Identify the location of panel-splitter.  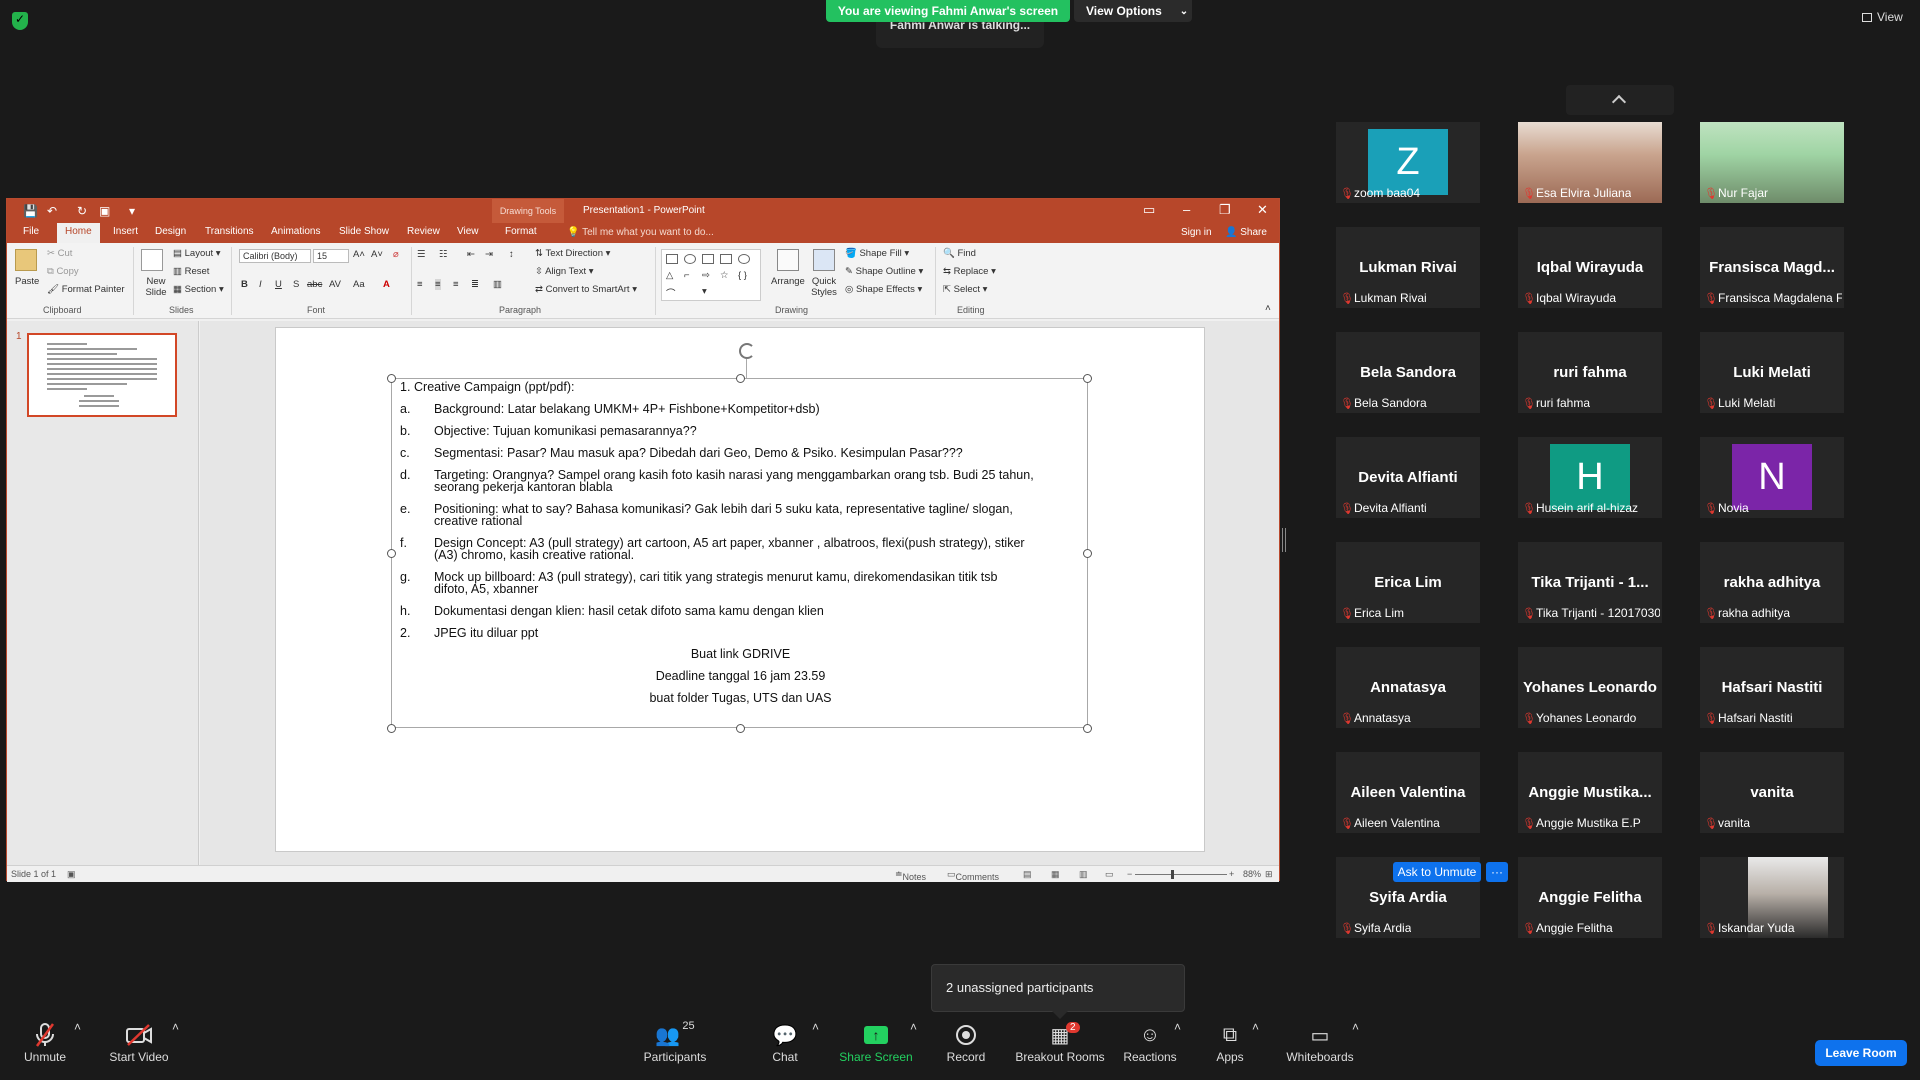
(1284, 540).